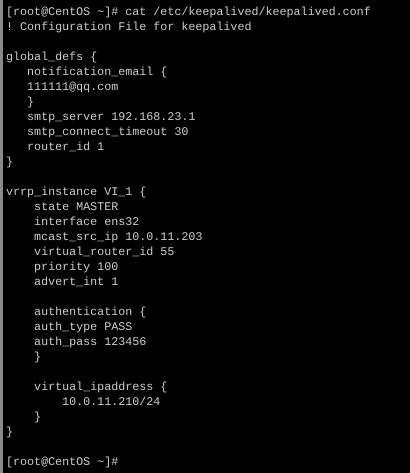 The width and height of the screenshot is (410, 473). Describe the element at coordinates (111, 117) in the screenshot. I see `terminal-line: smtp_server 192.168.23.1` at that location.